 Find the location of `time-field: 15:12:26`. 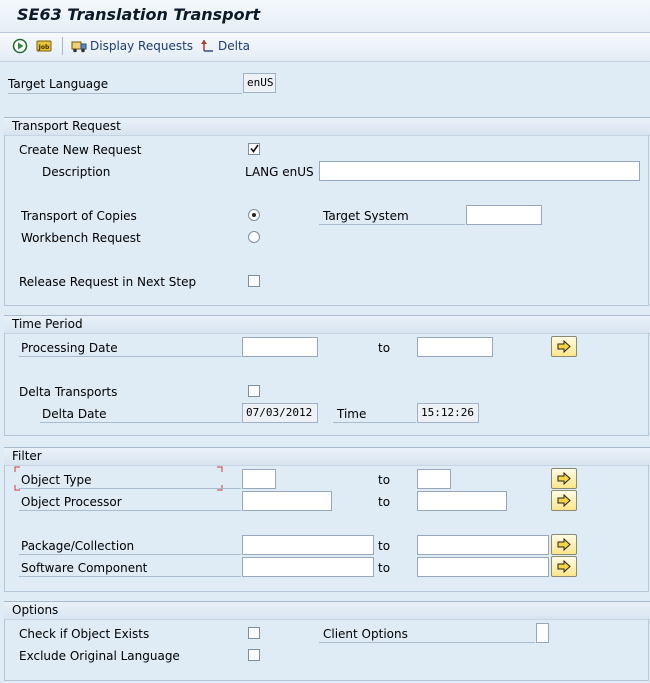

time-field: 15:12:26 is located at coordinates (448, 413).